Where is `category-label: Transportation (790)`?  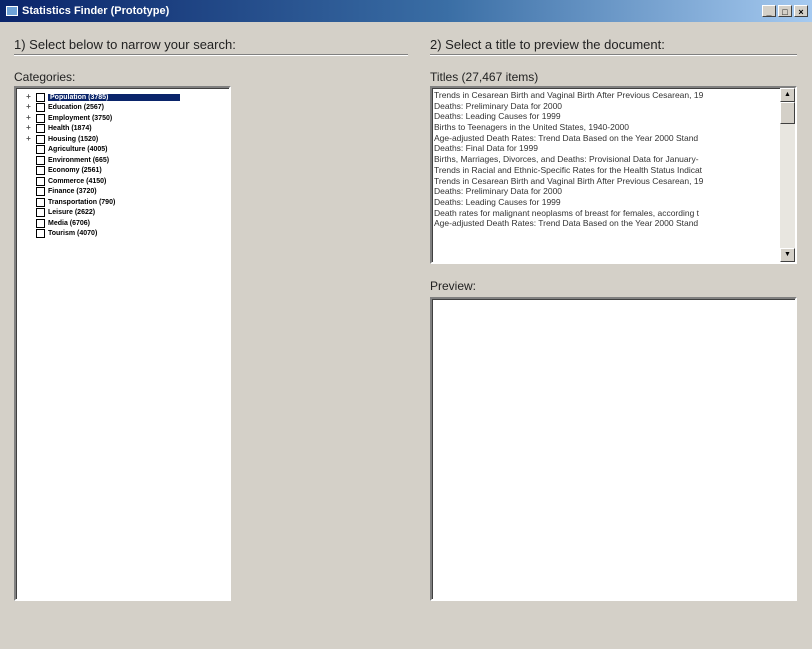 category-label: Transportation (790) is located at coordinates (82, 202).